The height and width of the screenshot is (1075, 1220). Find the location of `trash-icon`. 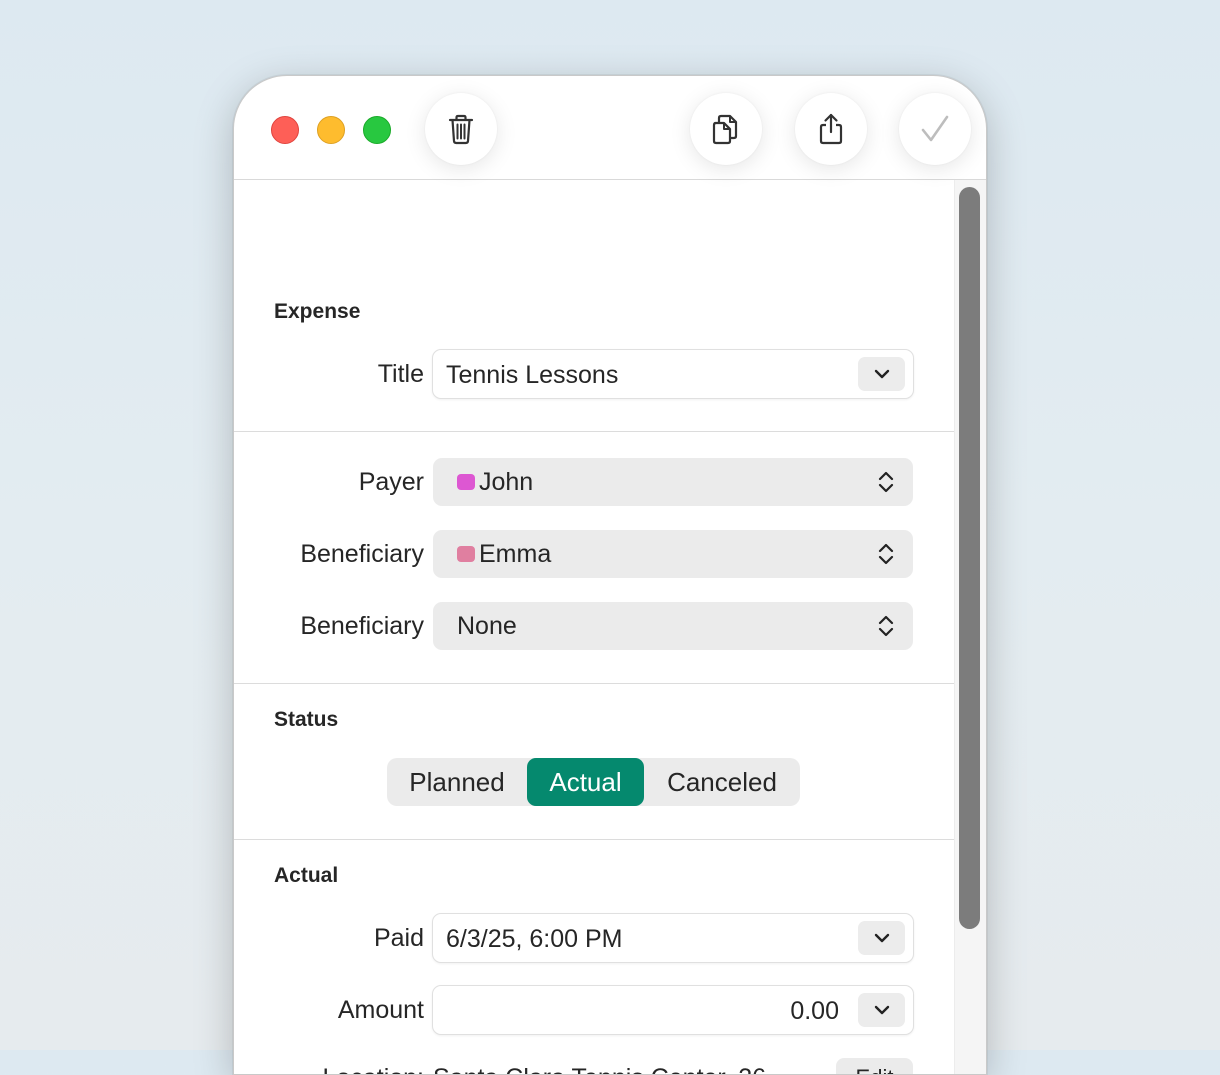

trash-icon is located at coordinates (461, 129).